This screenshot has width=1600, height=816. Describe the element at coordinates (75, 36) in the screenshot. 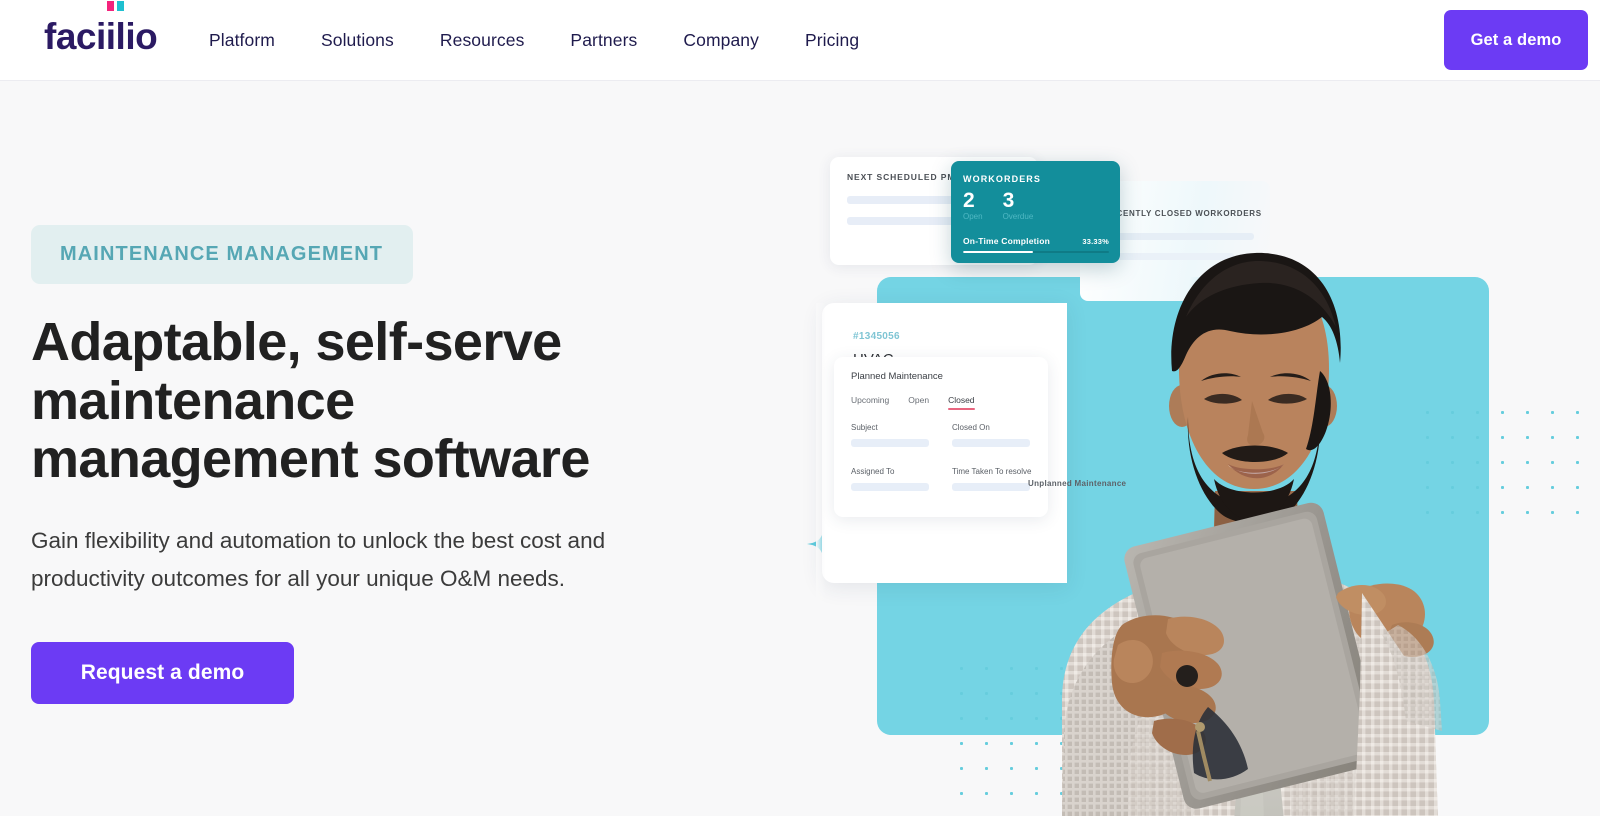

I see `logo-text-part1: faci` at that location.